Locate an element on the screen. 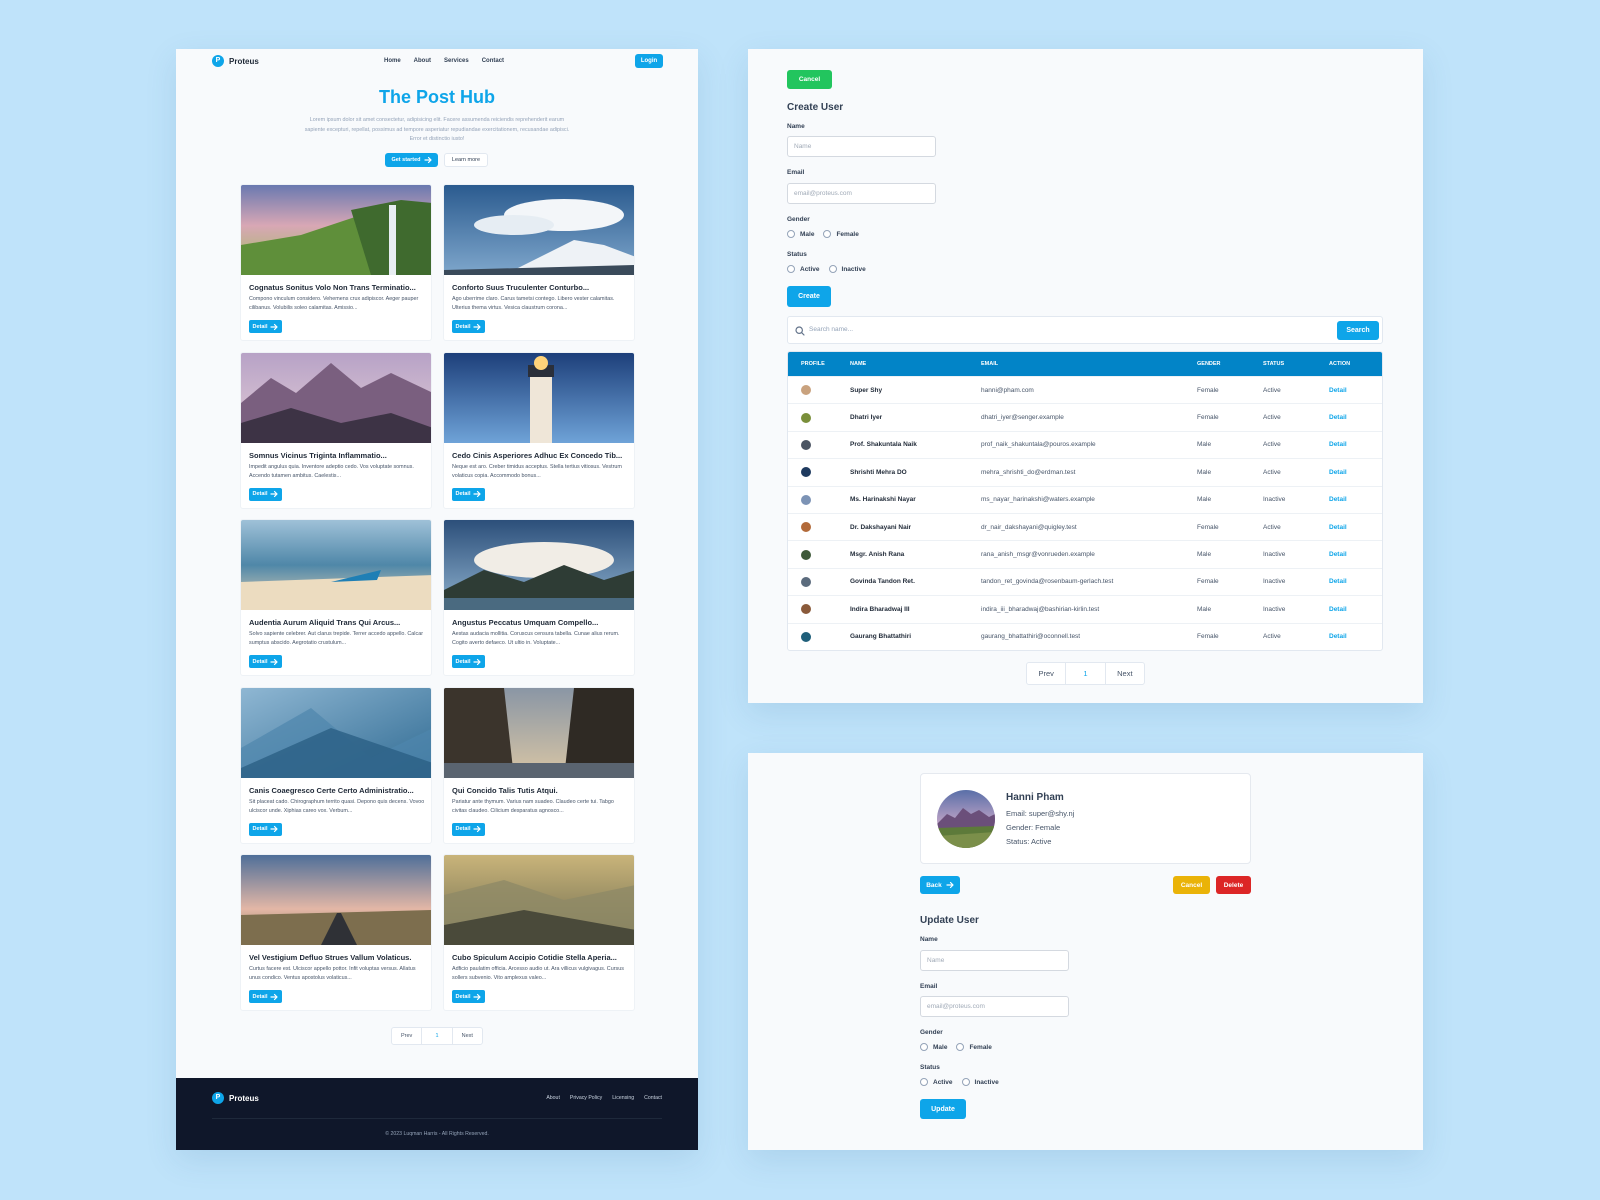 The width and height of the screenshot is (1600, 1200). footer-link-contact: Contact is located at coordinates (653, 1098).